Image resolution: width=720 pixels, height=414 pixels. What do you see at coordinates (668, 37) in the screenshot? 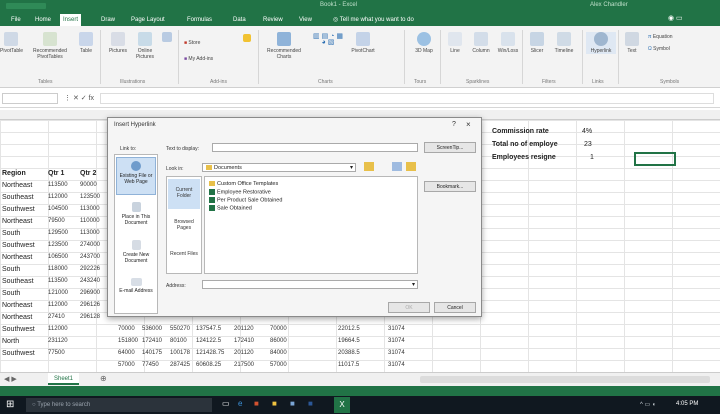
I see `equation-button: π Equation` at bounding box center [668, 37].